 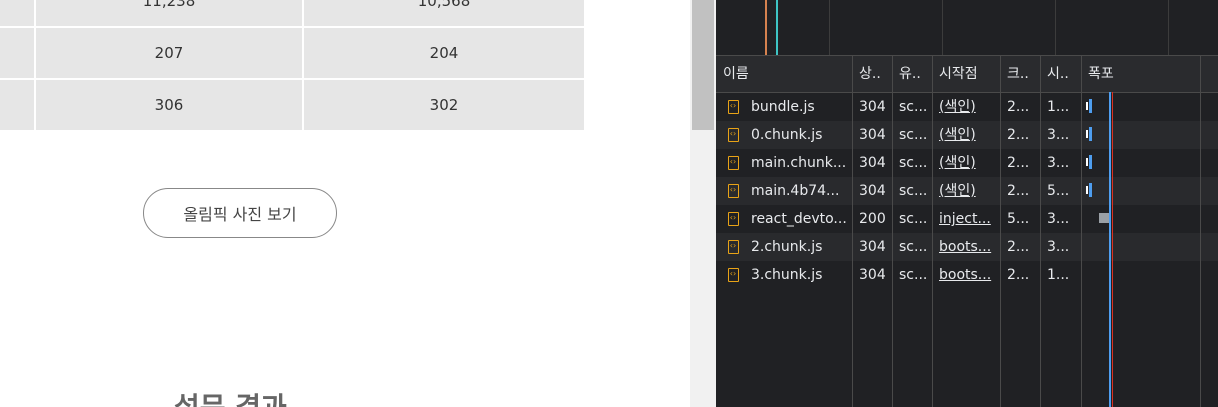 I want to click on network-table-header: 이름 상.. 유.. 시작점 크.. 시.. 폭포, so click(x=967, y=74).